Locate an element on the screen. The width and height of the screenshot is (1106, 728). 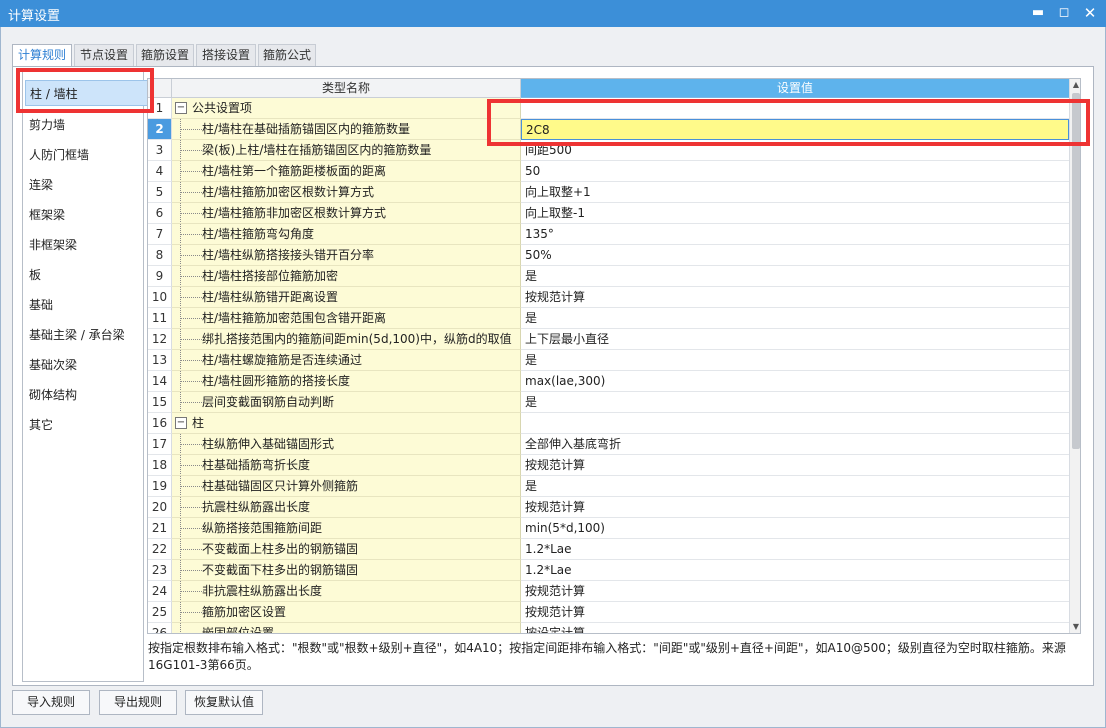
type-name-cell: 柱/墙柱在基础插筋锚固区内的箍筋数量 is located at coordinates (346, 129).